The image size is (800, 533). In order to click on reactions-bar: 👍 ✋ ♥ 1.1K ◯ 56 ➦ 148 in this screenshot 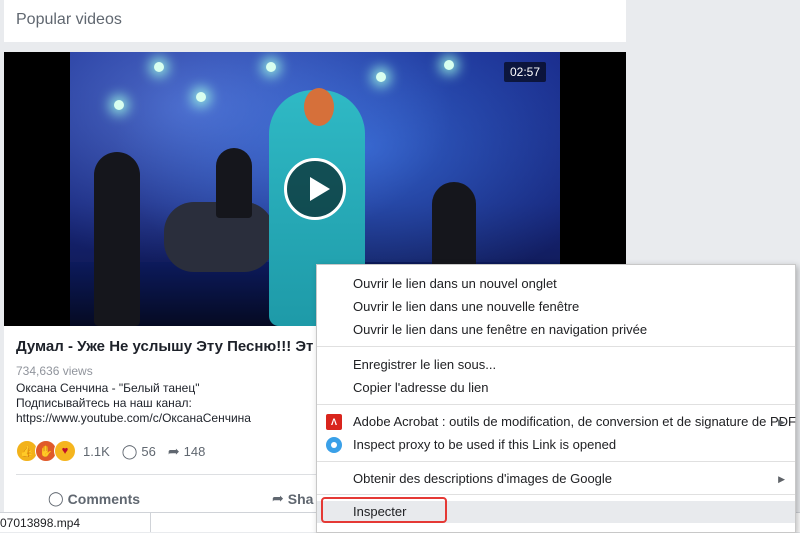, I will do `click(116, 451)`.